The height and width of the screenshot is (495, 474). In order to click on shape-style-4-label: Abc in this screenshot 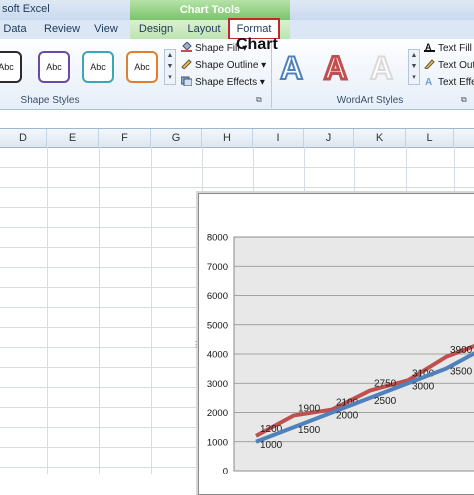, I will do `click(142, 67)`.